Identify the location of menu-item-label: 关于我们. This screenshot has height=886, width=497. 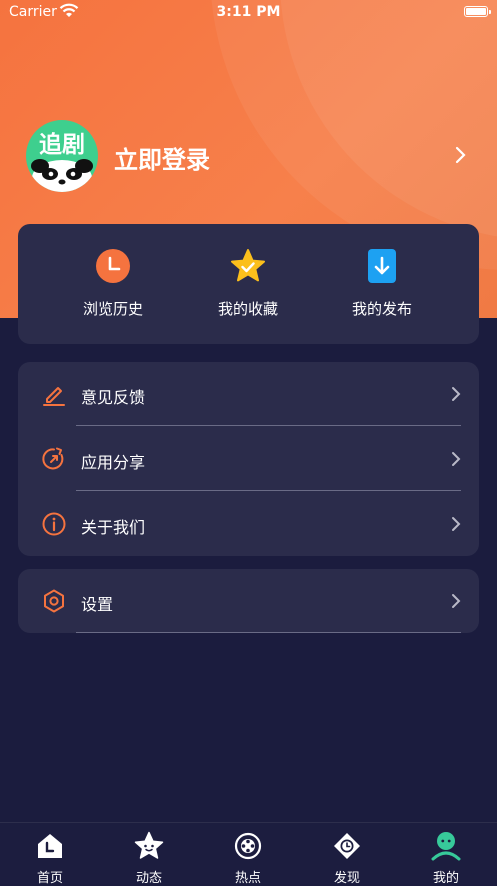
(113, 527).